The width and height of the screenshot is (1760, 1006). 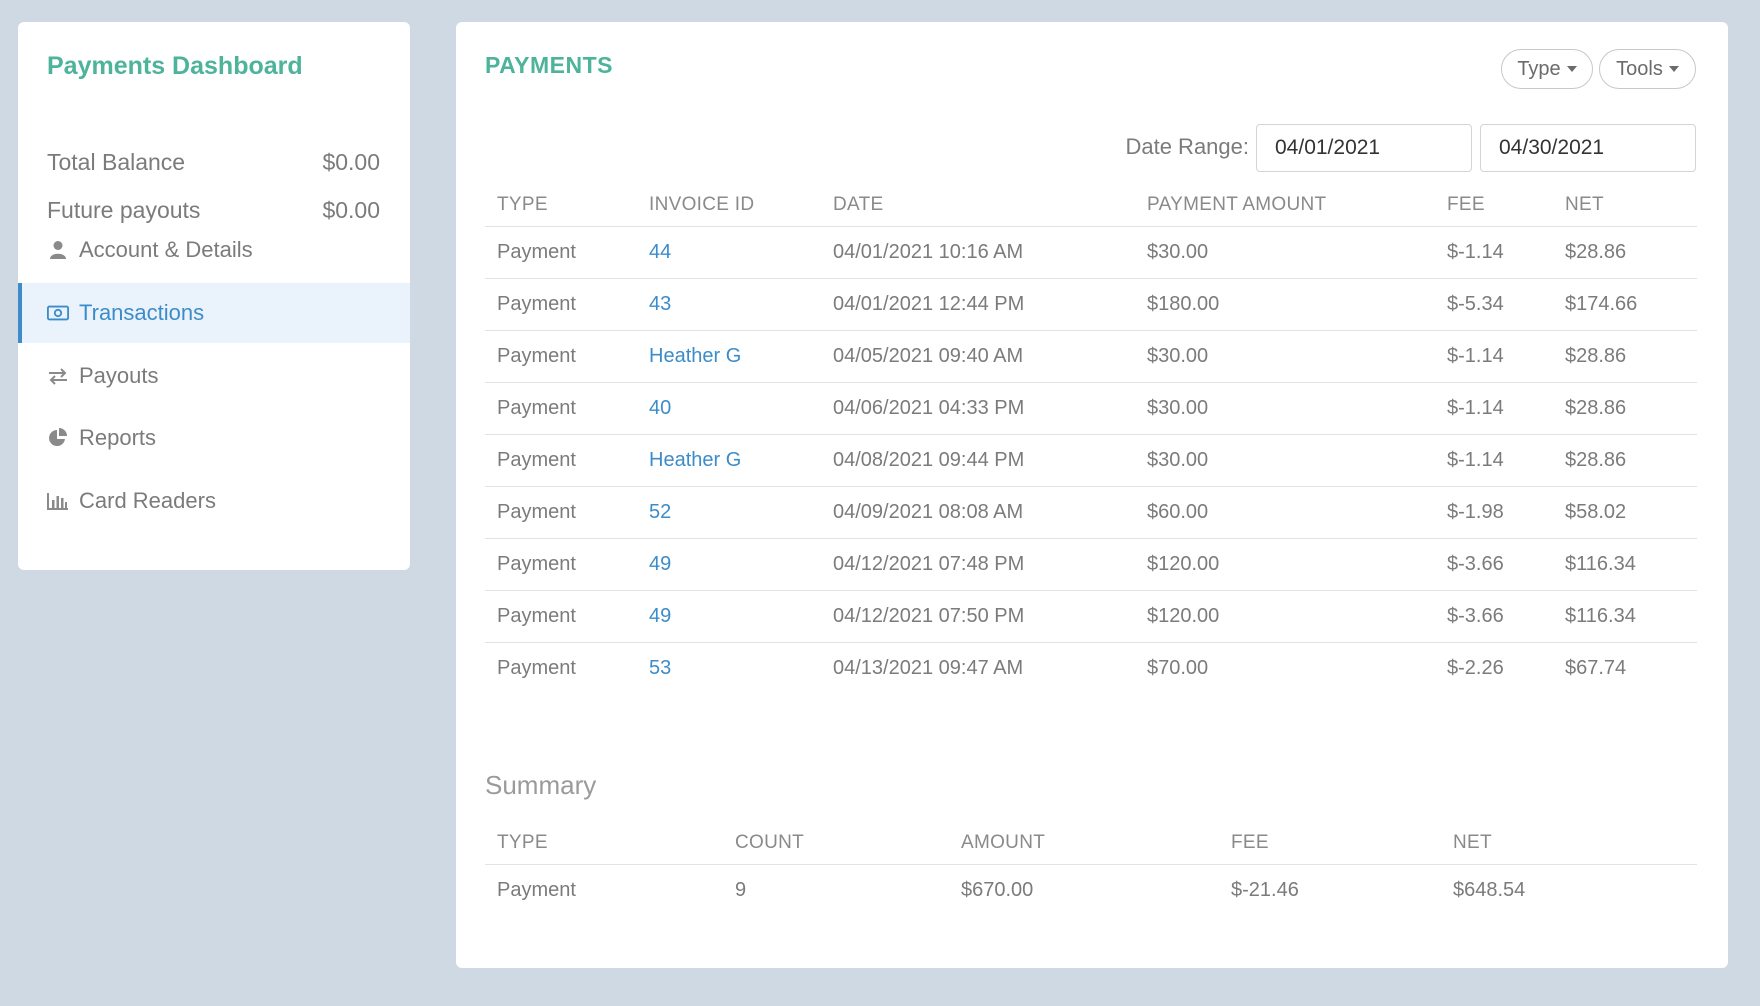 I want to click on column-header-date: DATE, so click(x=978, y=205).